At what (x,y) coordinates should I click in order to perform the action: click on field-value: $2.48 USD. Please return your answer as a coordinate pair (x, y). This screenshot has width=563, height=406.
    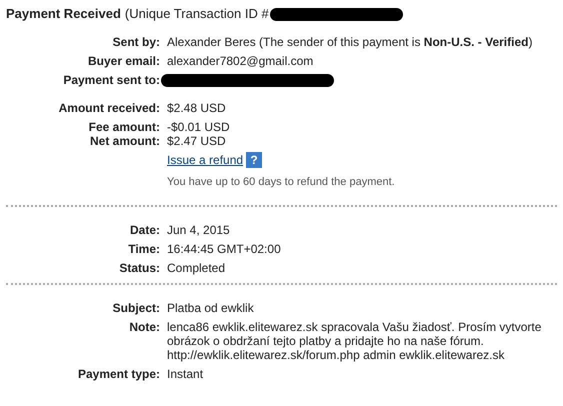
    Looking at the image, I should click on (196, 108).